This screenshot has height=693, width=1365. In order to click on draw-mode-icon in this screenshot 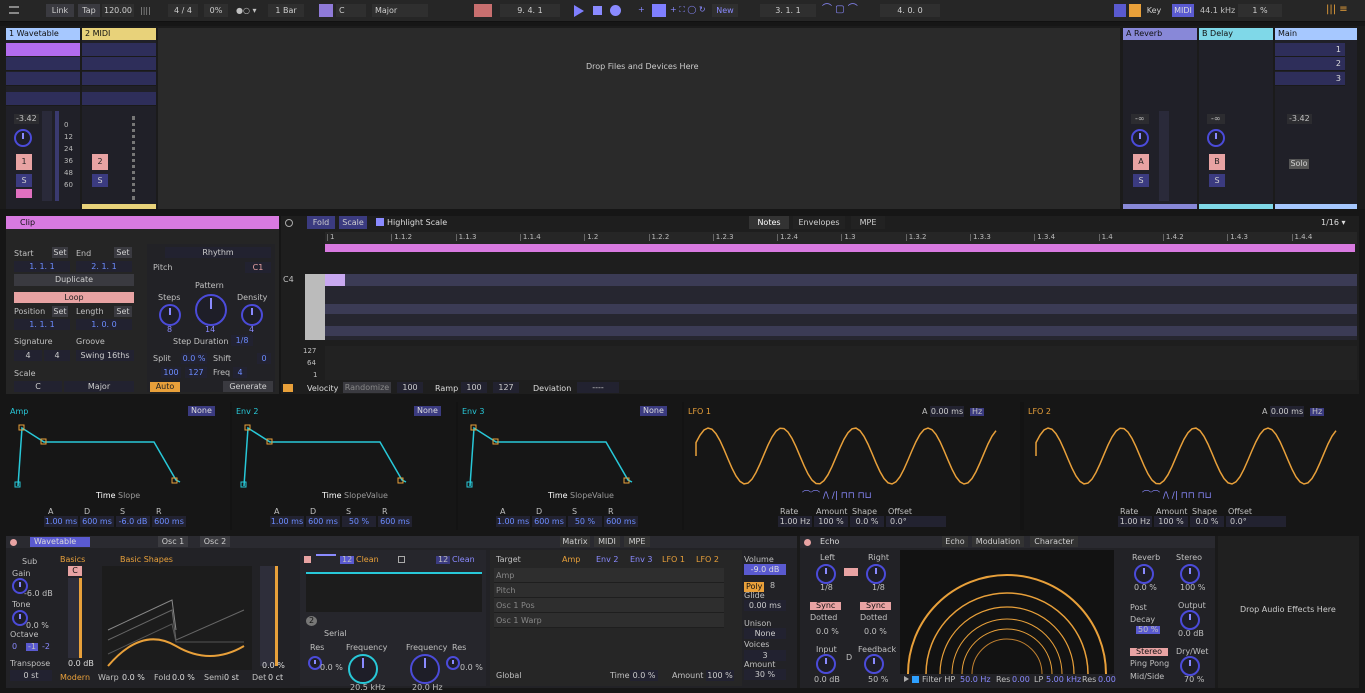, I will do `click(1120, 10)`.